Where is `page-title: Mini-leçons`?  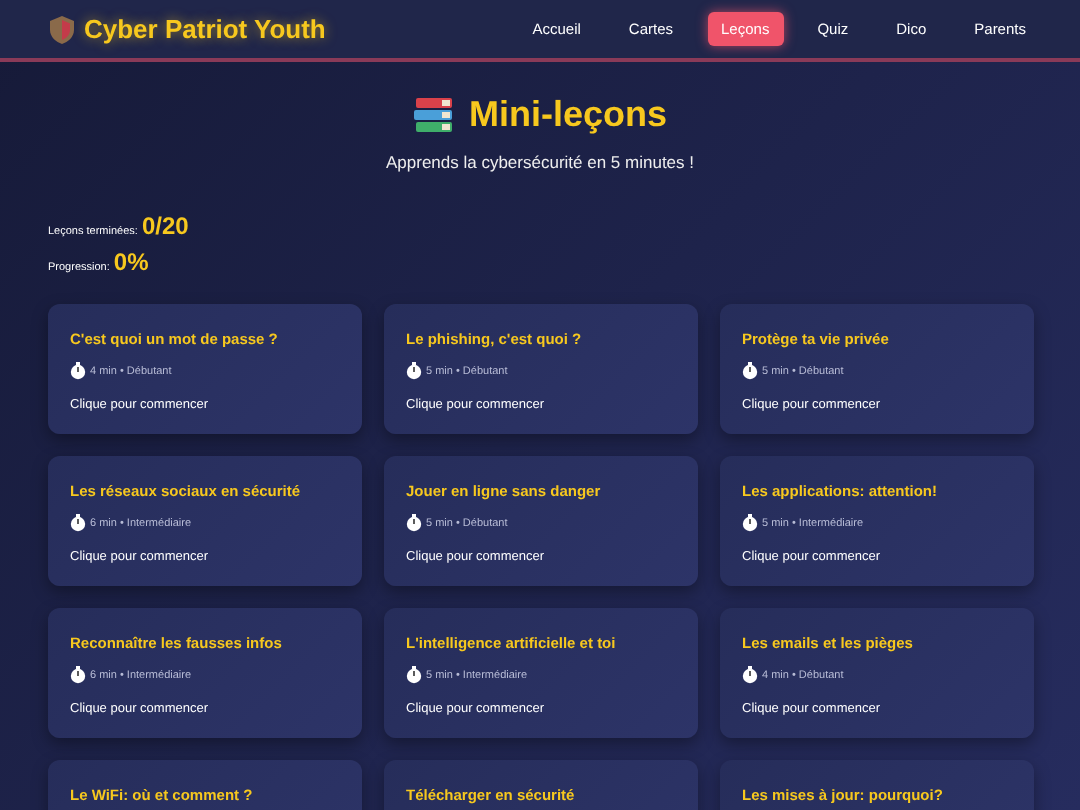 page-title: Mini-leçons is located at coordinates (567, 115).